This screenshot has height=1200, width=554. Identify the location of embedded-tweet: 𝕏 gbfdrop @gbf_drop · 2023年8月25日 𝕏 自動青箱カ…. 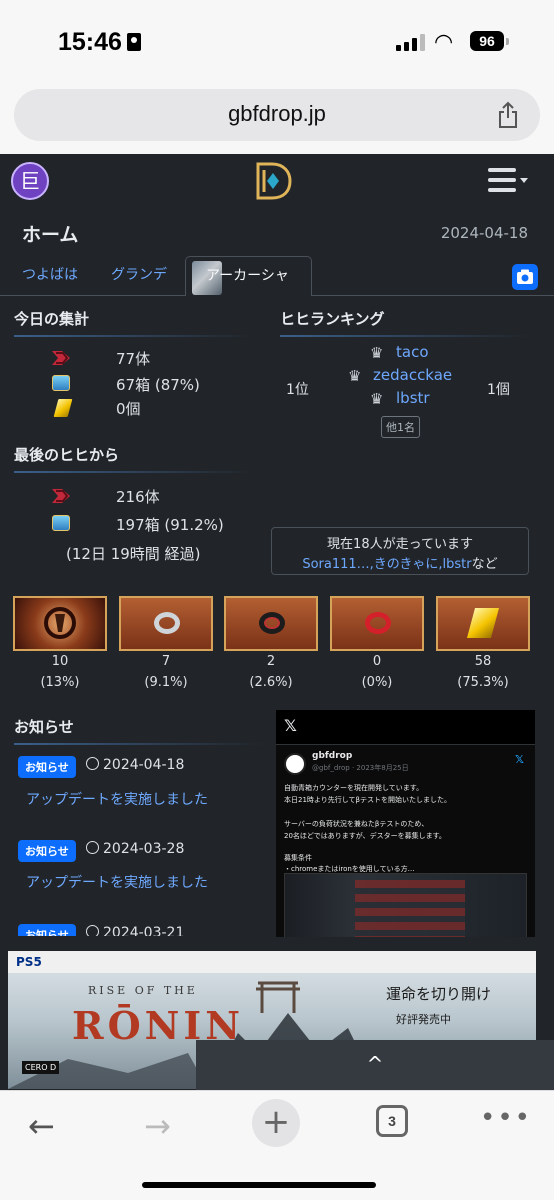
(405, 823).